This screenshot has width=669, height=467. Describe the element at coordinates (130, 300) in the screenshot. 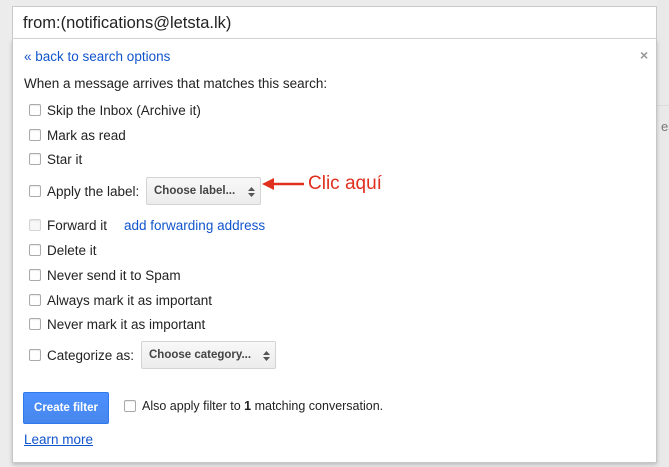

I see `always-important-label: Always mark it as important` at that location.